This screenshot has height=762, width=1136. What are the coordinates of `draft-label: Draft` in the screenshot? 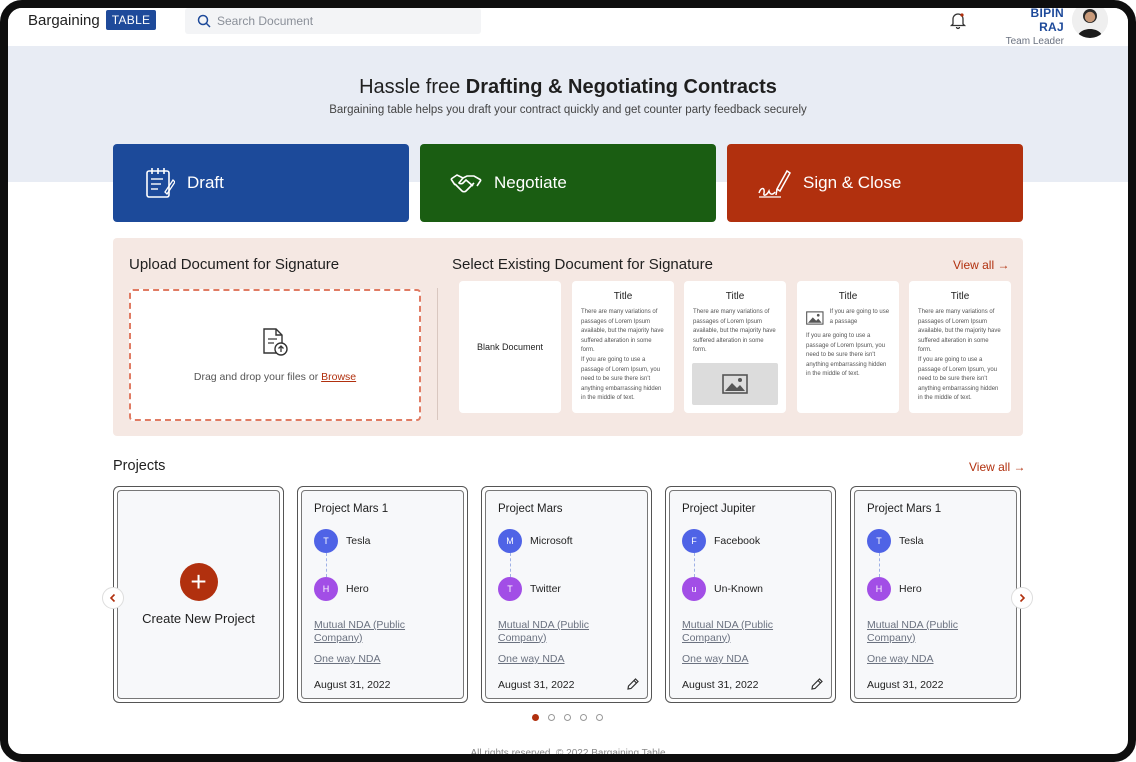 It's located at (205, 182).